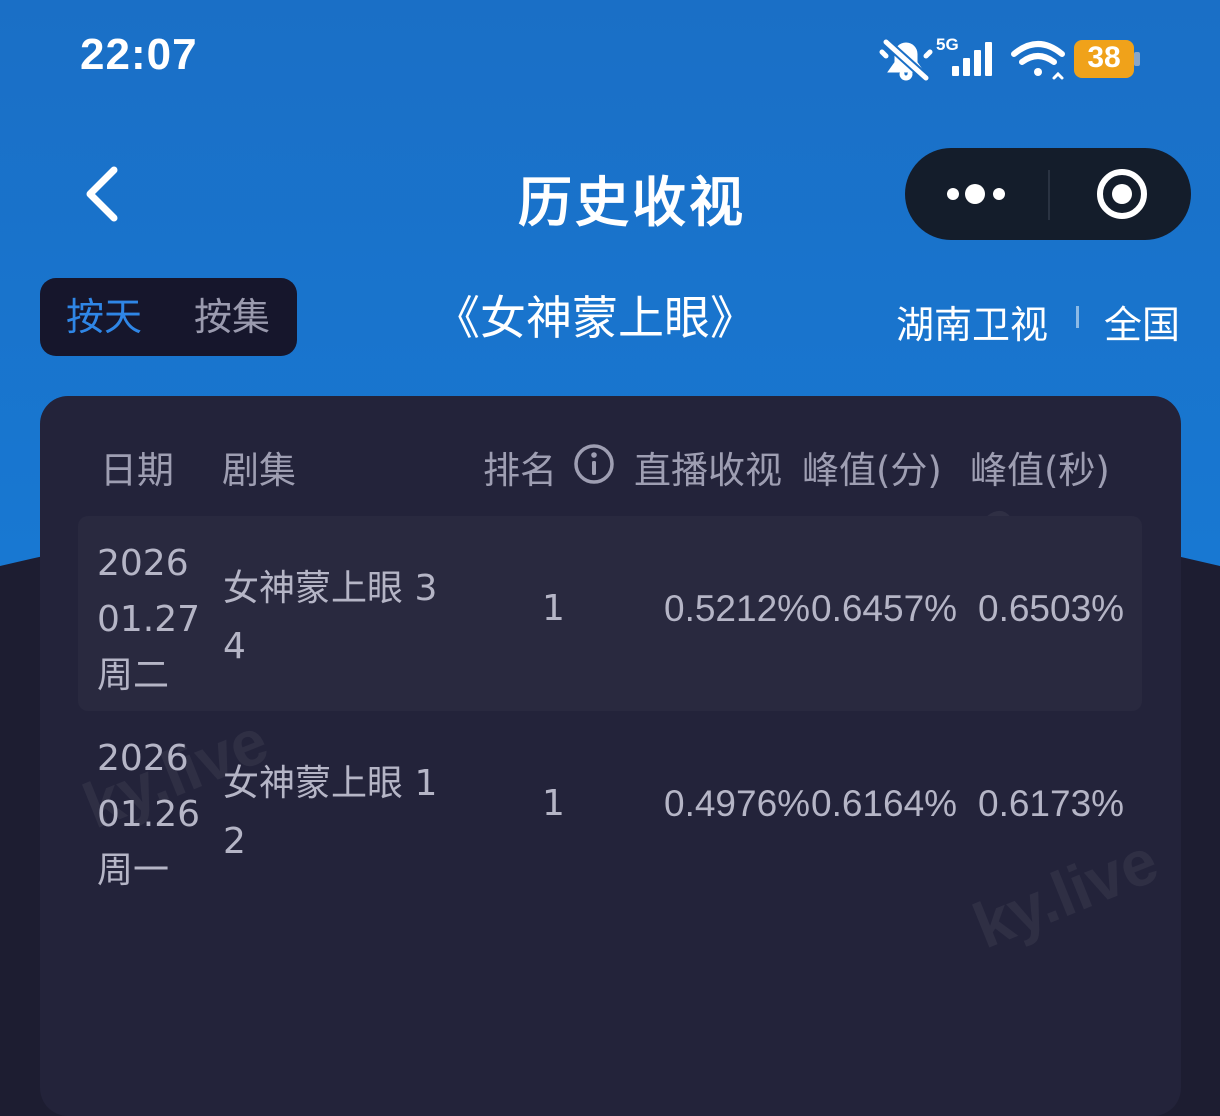 This screenshot has height=1116, width=1220. Describe the element at coordinates (1051, 608) in the screenshot. I see `row-peak-second: 0.6503%` at that location.